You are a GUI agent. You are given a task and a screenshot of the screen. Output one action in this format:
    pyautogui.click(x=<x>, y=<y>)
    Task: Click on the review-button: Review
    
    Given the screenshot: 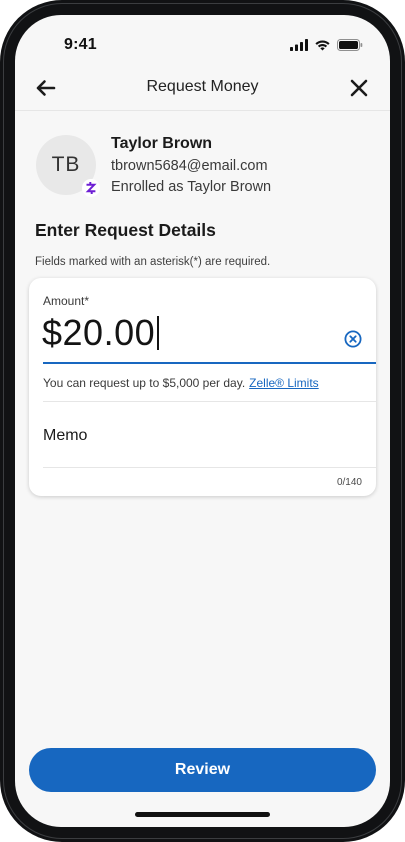 What is the action you would take?
    pyautogui.click(x=202, y=770)
    